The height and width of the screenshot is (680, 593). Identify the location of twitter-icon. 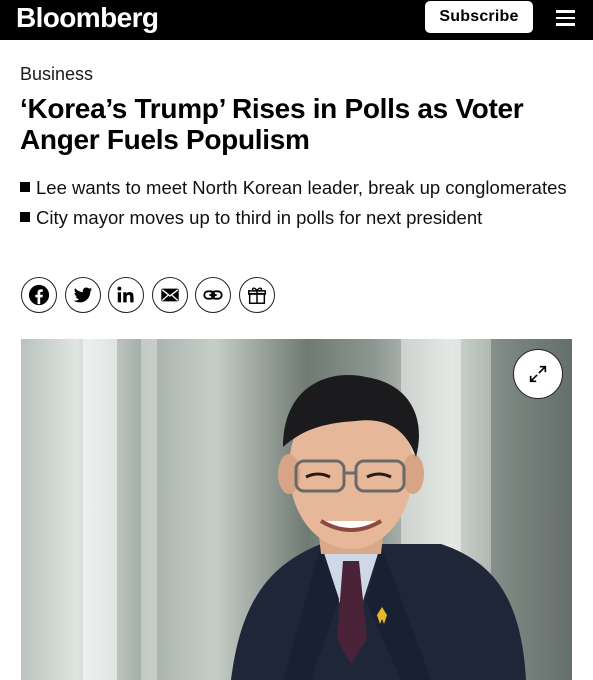
(82, 295).